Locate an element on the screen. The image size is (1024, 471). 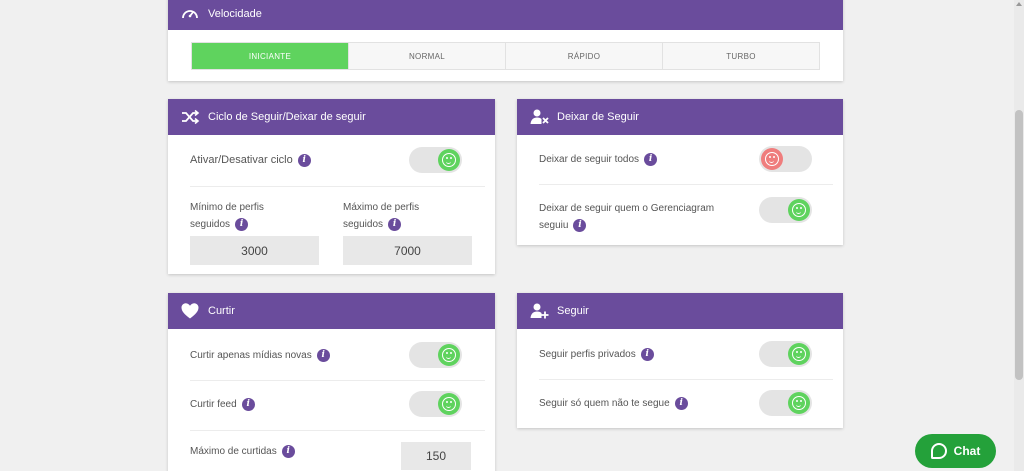
cycle-toggle-label-wrap: Ativar/Desativar ciclo i is located at coordinates (250, 160).